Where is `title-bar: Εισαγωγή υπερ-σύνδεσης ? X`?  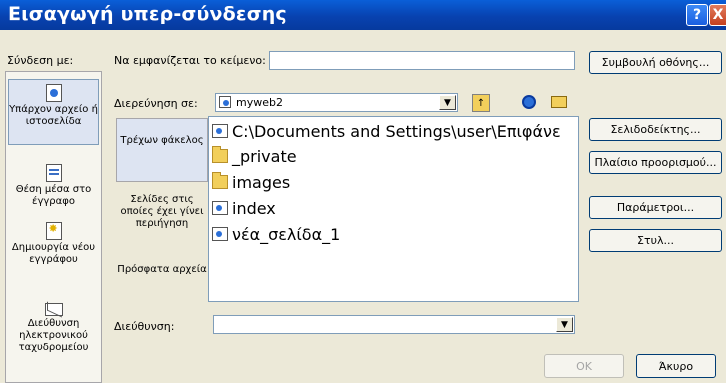
title-bar: Εισαγωγή υπερ-σύνδεσης ? X is located at coordinates (363, 15).